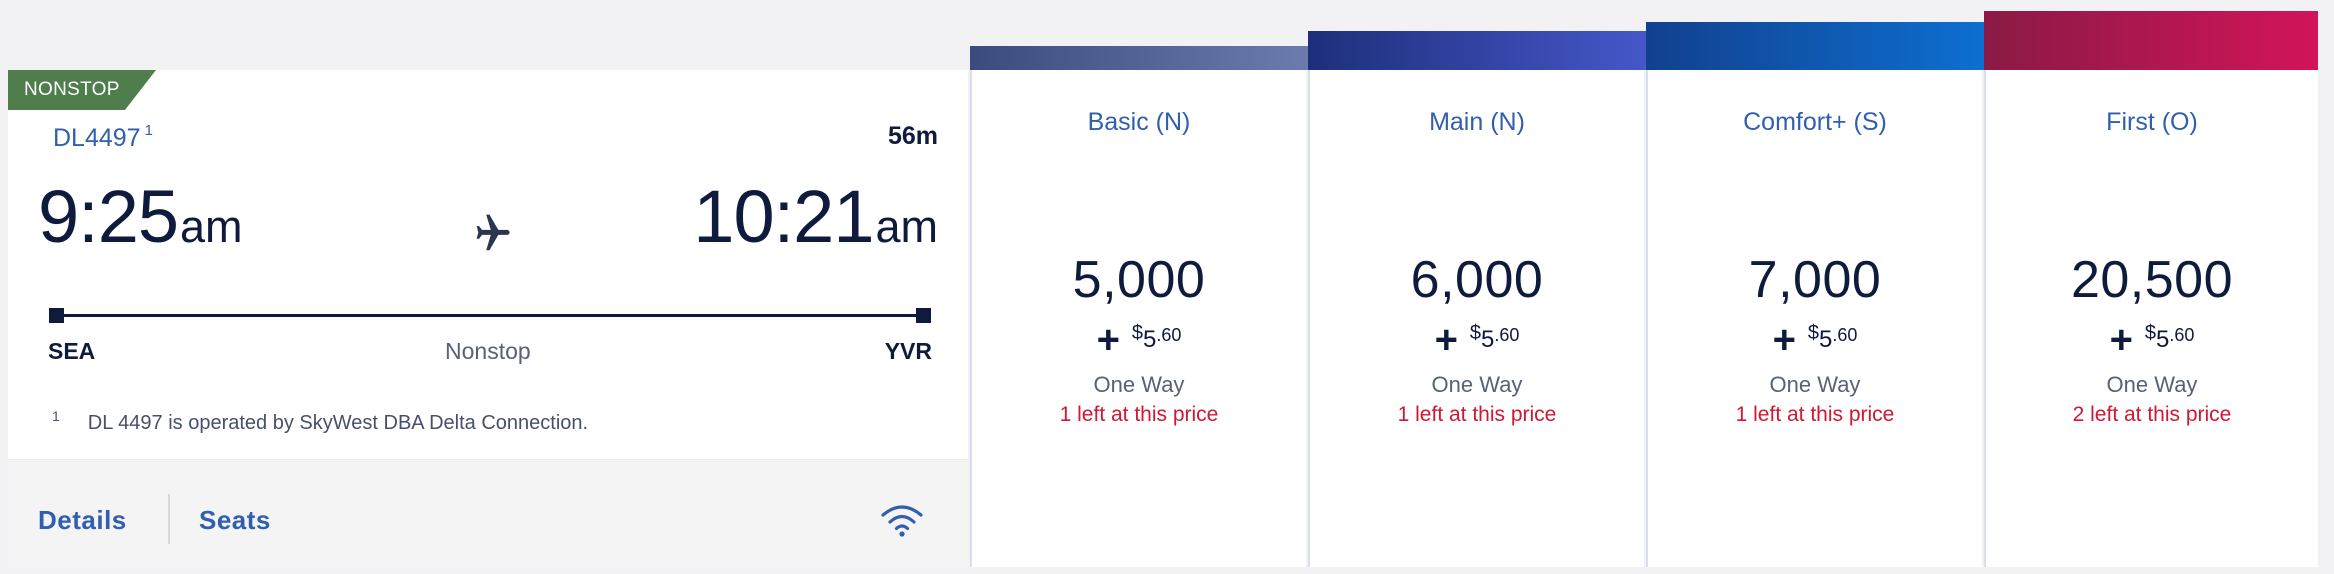 The width and height of the screenshot is (2334, 574). What do you see at coordinates (148, 130) in the screenshot?
I see `flight-number-footnote-mark: 1` at bounding box center [148, 130].